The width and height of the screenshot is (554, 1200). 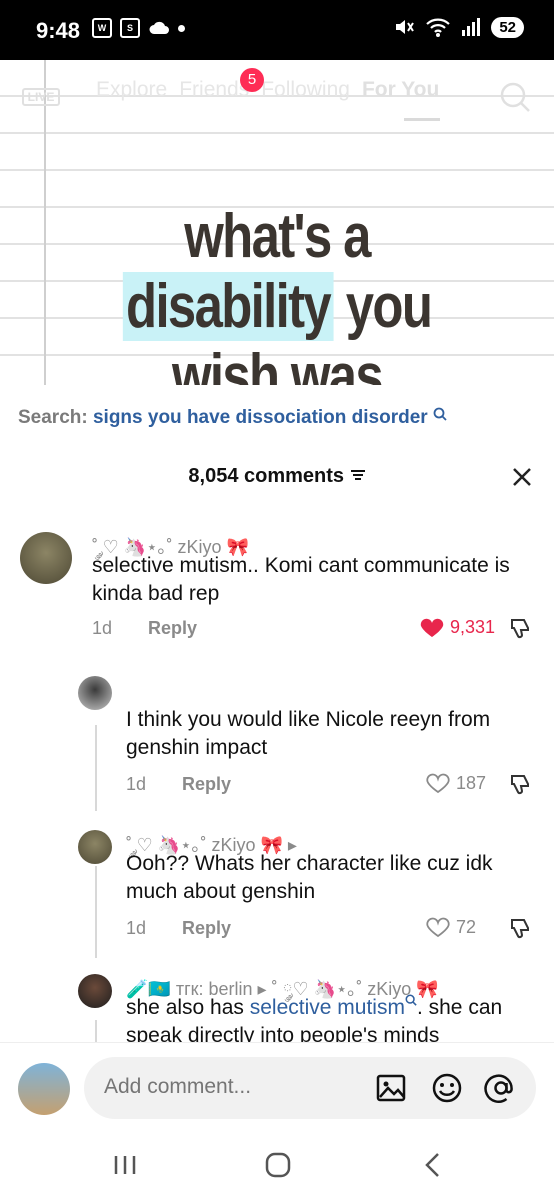 What do you see at coordinates (125, 1165) in the screenshot?
I see `recent-apps-button` at bounding box center [125, 1165].